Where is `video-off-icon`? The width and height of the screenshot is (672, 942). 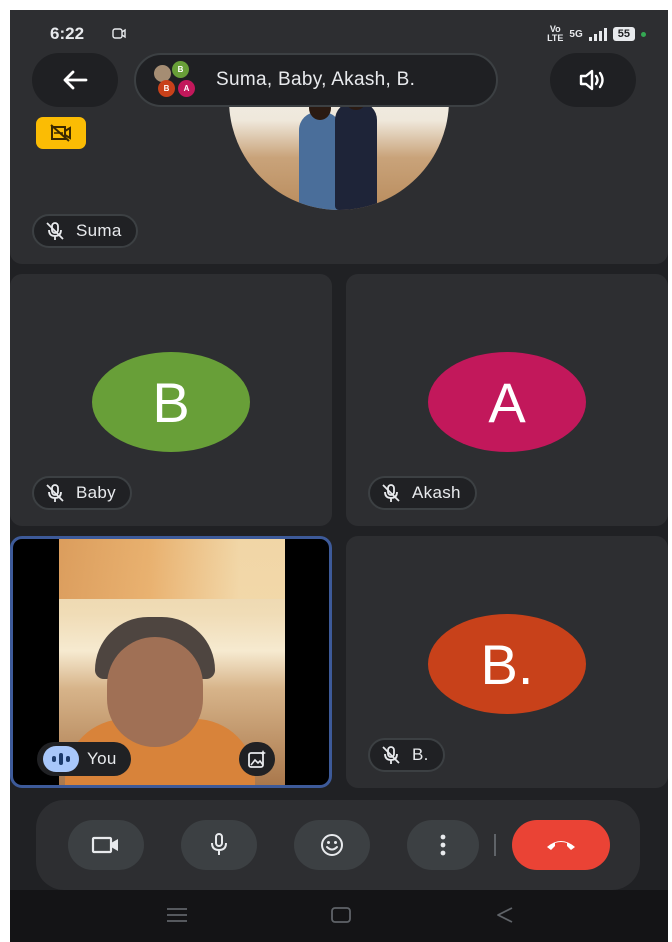
video-off-icon is located at coordinates (61, 133).